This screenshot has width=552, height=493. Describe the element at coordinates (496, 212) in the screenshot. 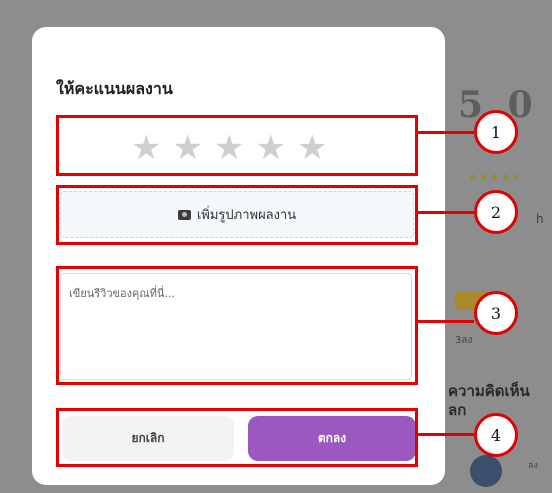

I see `annotation-marker: 2` at that location.